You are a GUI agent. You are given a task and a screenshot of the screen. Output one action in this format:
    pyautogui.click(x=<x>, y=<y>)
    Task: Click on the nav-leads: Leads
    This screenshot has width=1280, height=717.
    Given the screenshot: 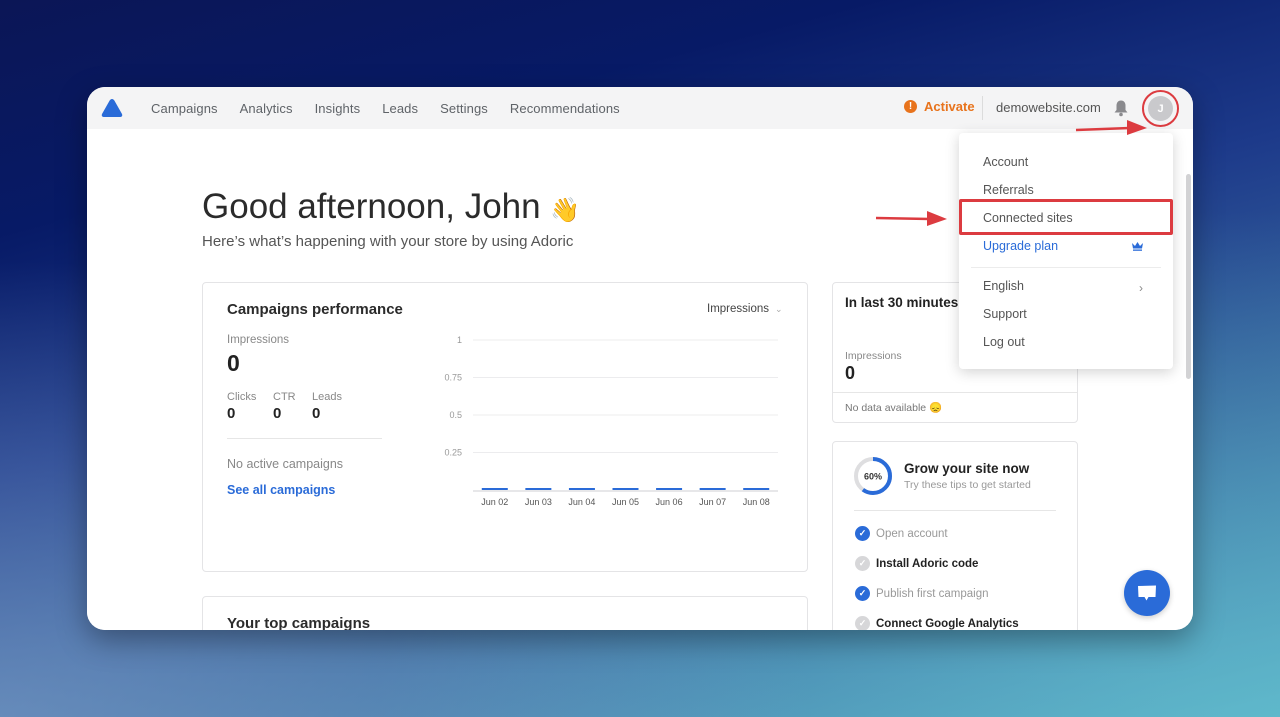 What is the action you would take?
    pyautogui.click(x=400, y=108)
    